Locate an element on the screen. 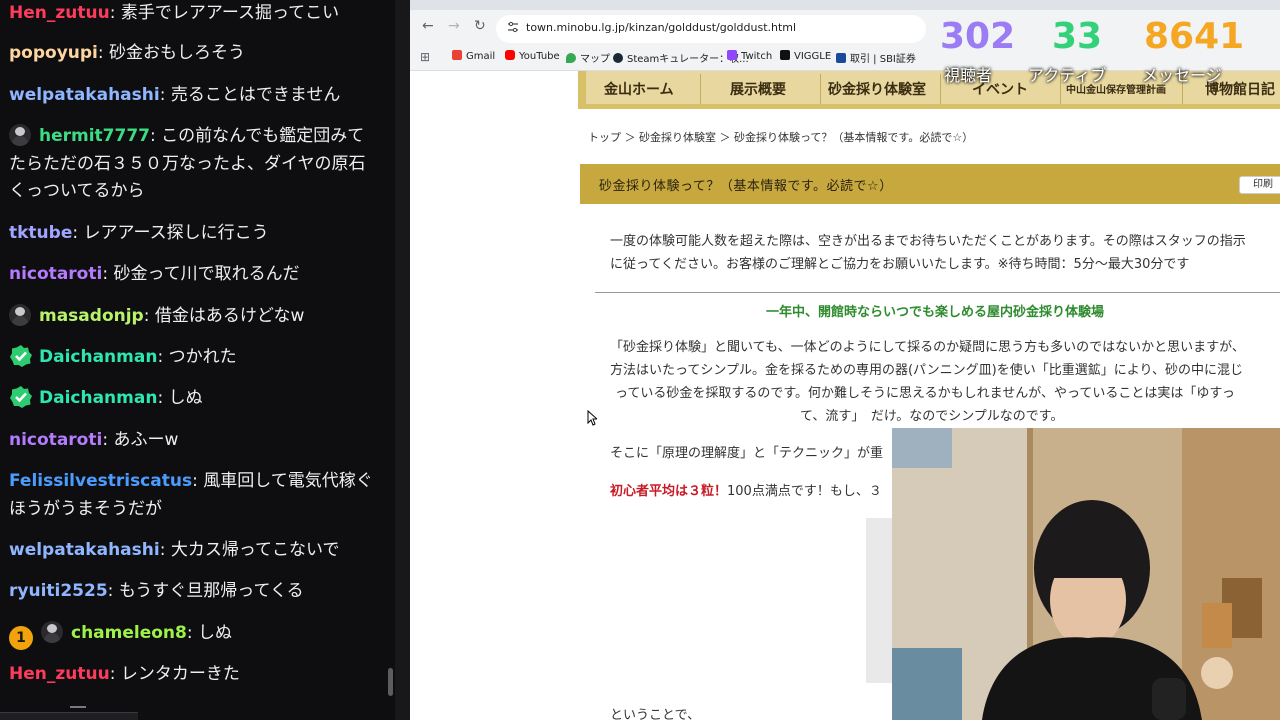 The image size is (1280, 720). chat-message: Hen_zutuu: レンタカーきた is located at coordinates (124, 674).